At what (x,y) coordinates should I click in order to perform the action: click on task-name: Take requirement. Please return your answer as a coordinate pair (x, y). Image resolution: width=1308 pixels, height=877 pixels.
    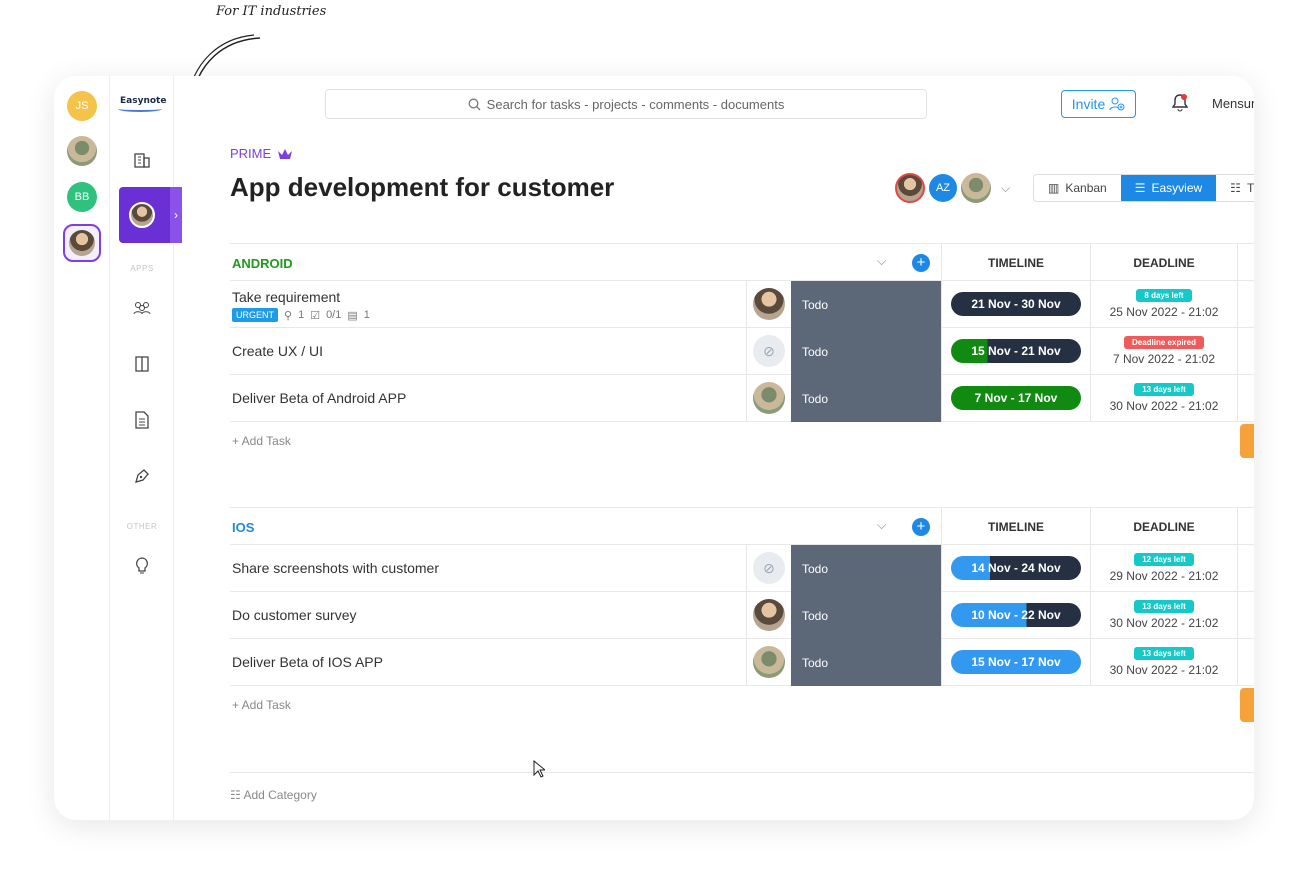
    Looking at the image, I should click on (286, 297).